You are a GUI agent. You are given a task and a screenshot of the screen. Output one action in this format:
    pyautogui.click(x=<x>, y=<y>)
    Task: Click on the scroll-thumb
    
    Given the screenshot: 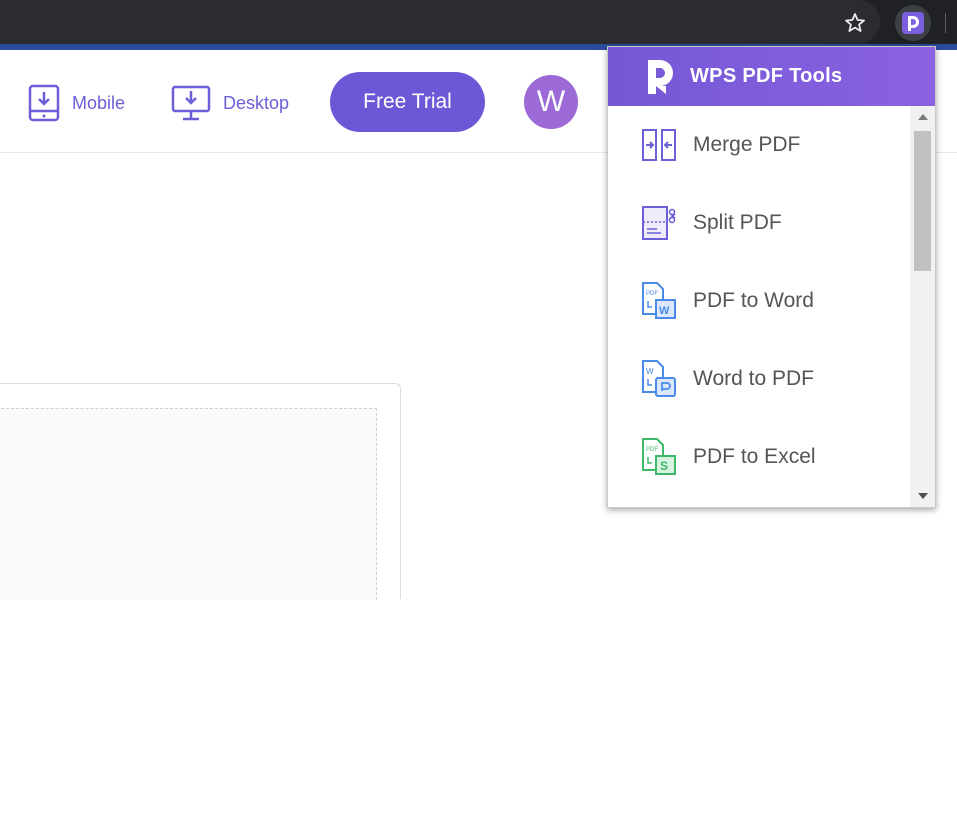 What is the action you would take?
    pyautogui.click(x=922, y=201)
    